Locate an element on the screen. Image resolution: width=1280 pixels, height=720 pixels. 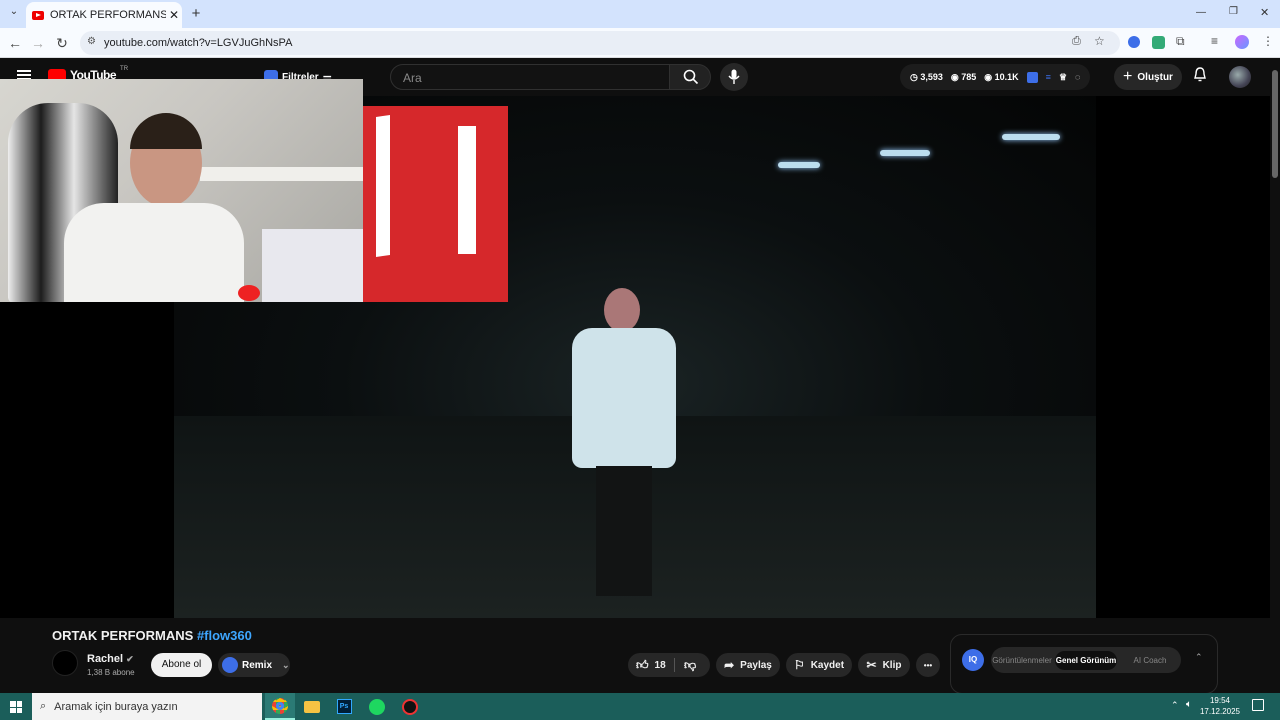
tray-volume-icon: 🔈︎ is located at coordinates (1189, 704).